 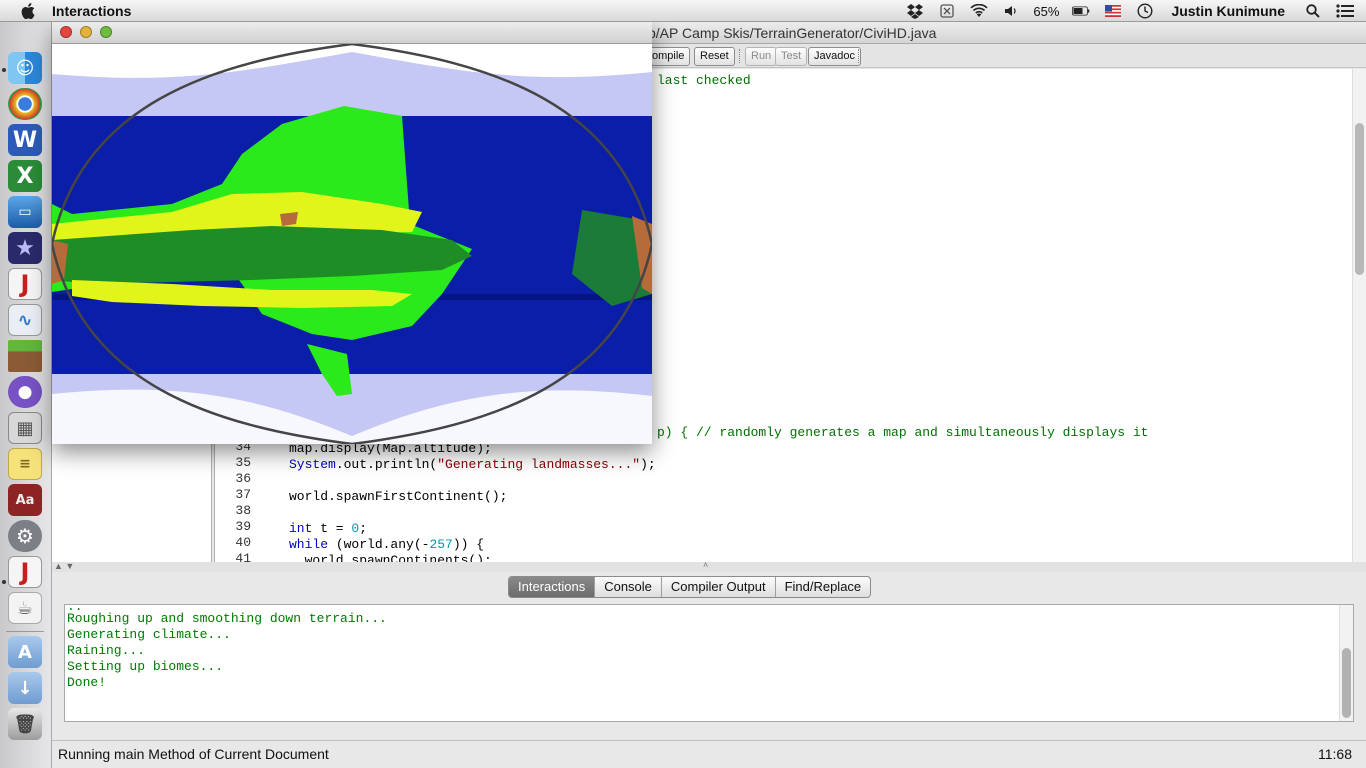 What do you see at coordinates (25, 631) in the screenshot?
I see `dock-divider` at bounding box center [25, 631].